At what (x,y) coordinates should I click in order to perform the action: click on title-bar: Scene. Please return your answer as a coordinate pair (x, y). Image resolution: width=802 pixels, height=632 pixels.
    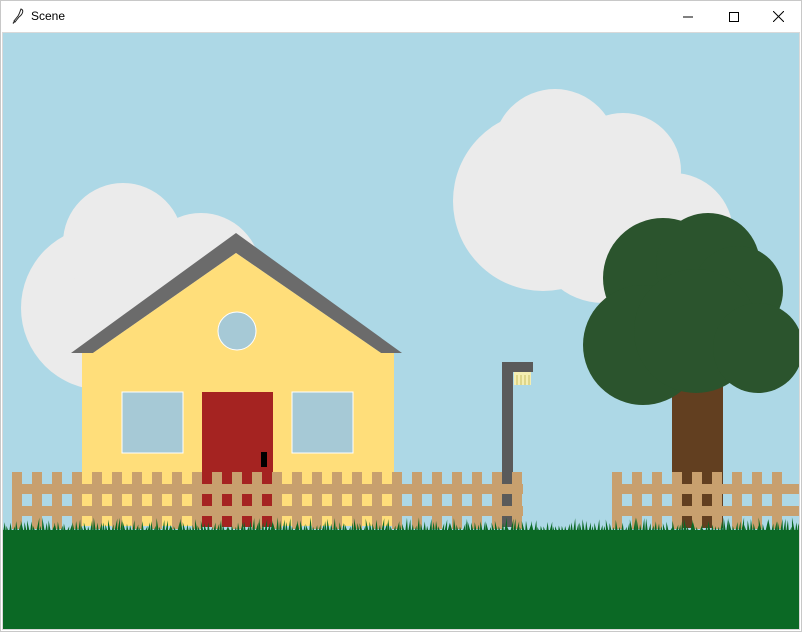
    Looking at the image, I should click on (401, 16).